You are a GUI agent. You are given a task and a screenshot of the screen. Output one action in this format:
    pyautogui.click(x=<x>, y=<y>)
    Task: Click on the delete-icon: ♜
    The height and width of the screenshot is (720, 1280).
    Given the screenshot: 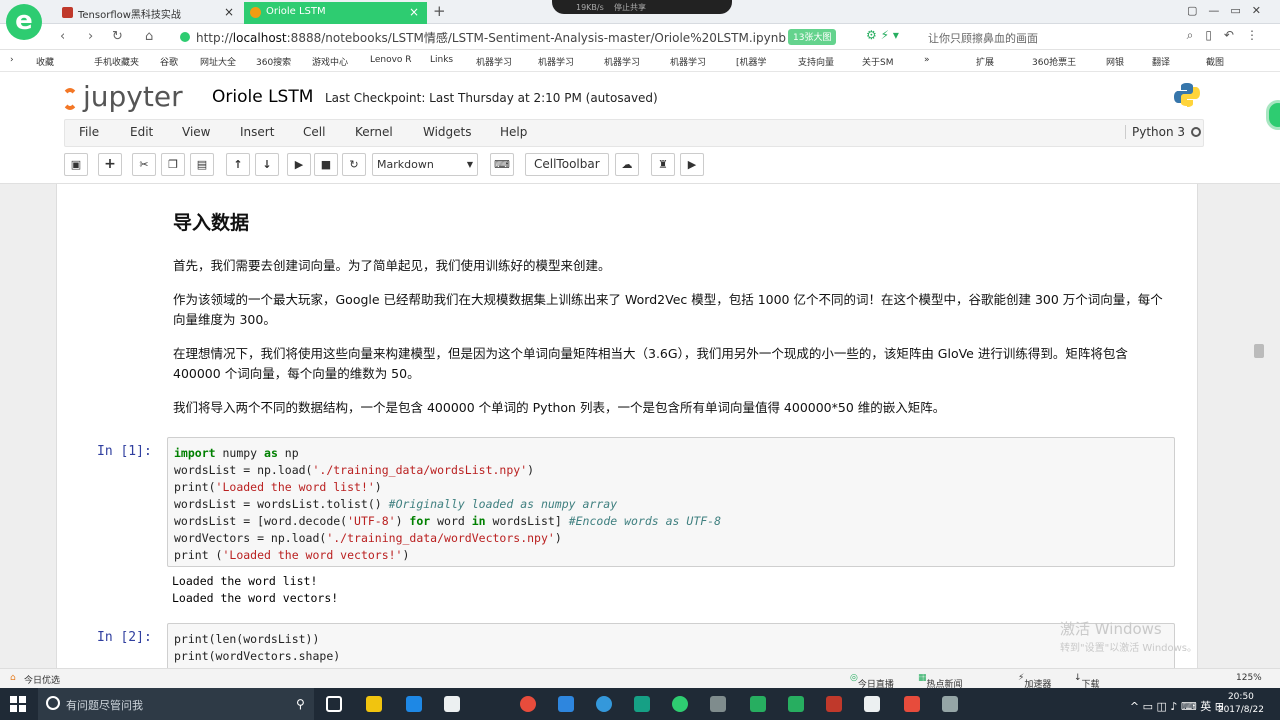 What is the action you would take?
    pyautogui.click(x=663, y=164)
    